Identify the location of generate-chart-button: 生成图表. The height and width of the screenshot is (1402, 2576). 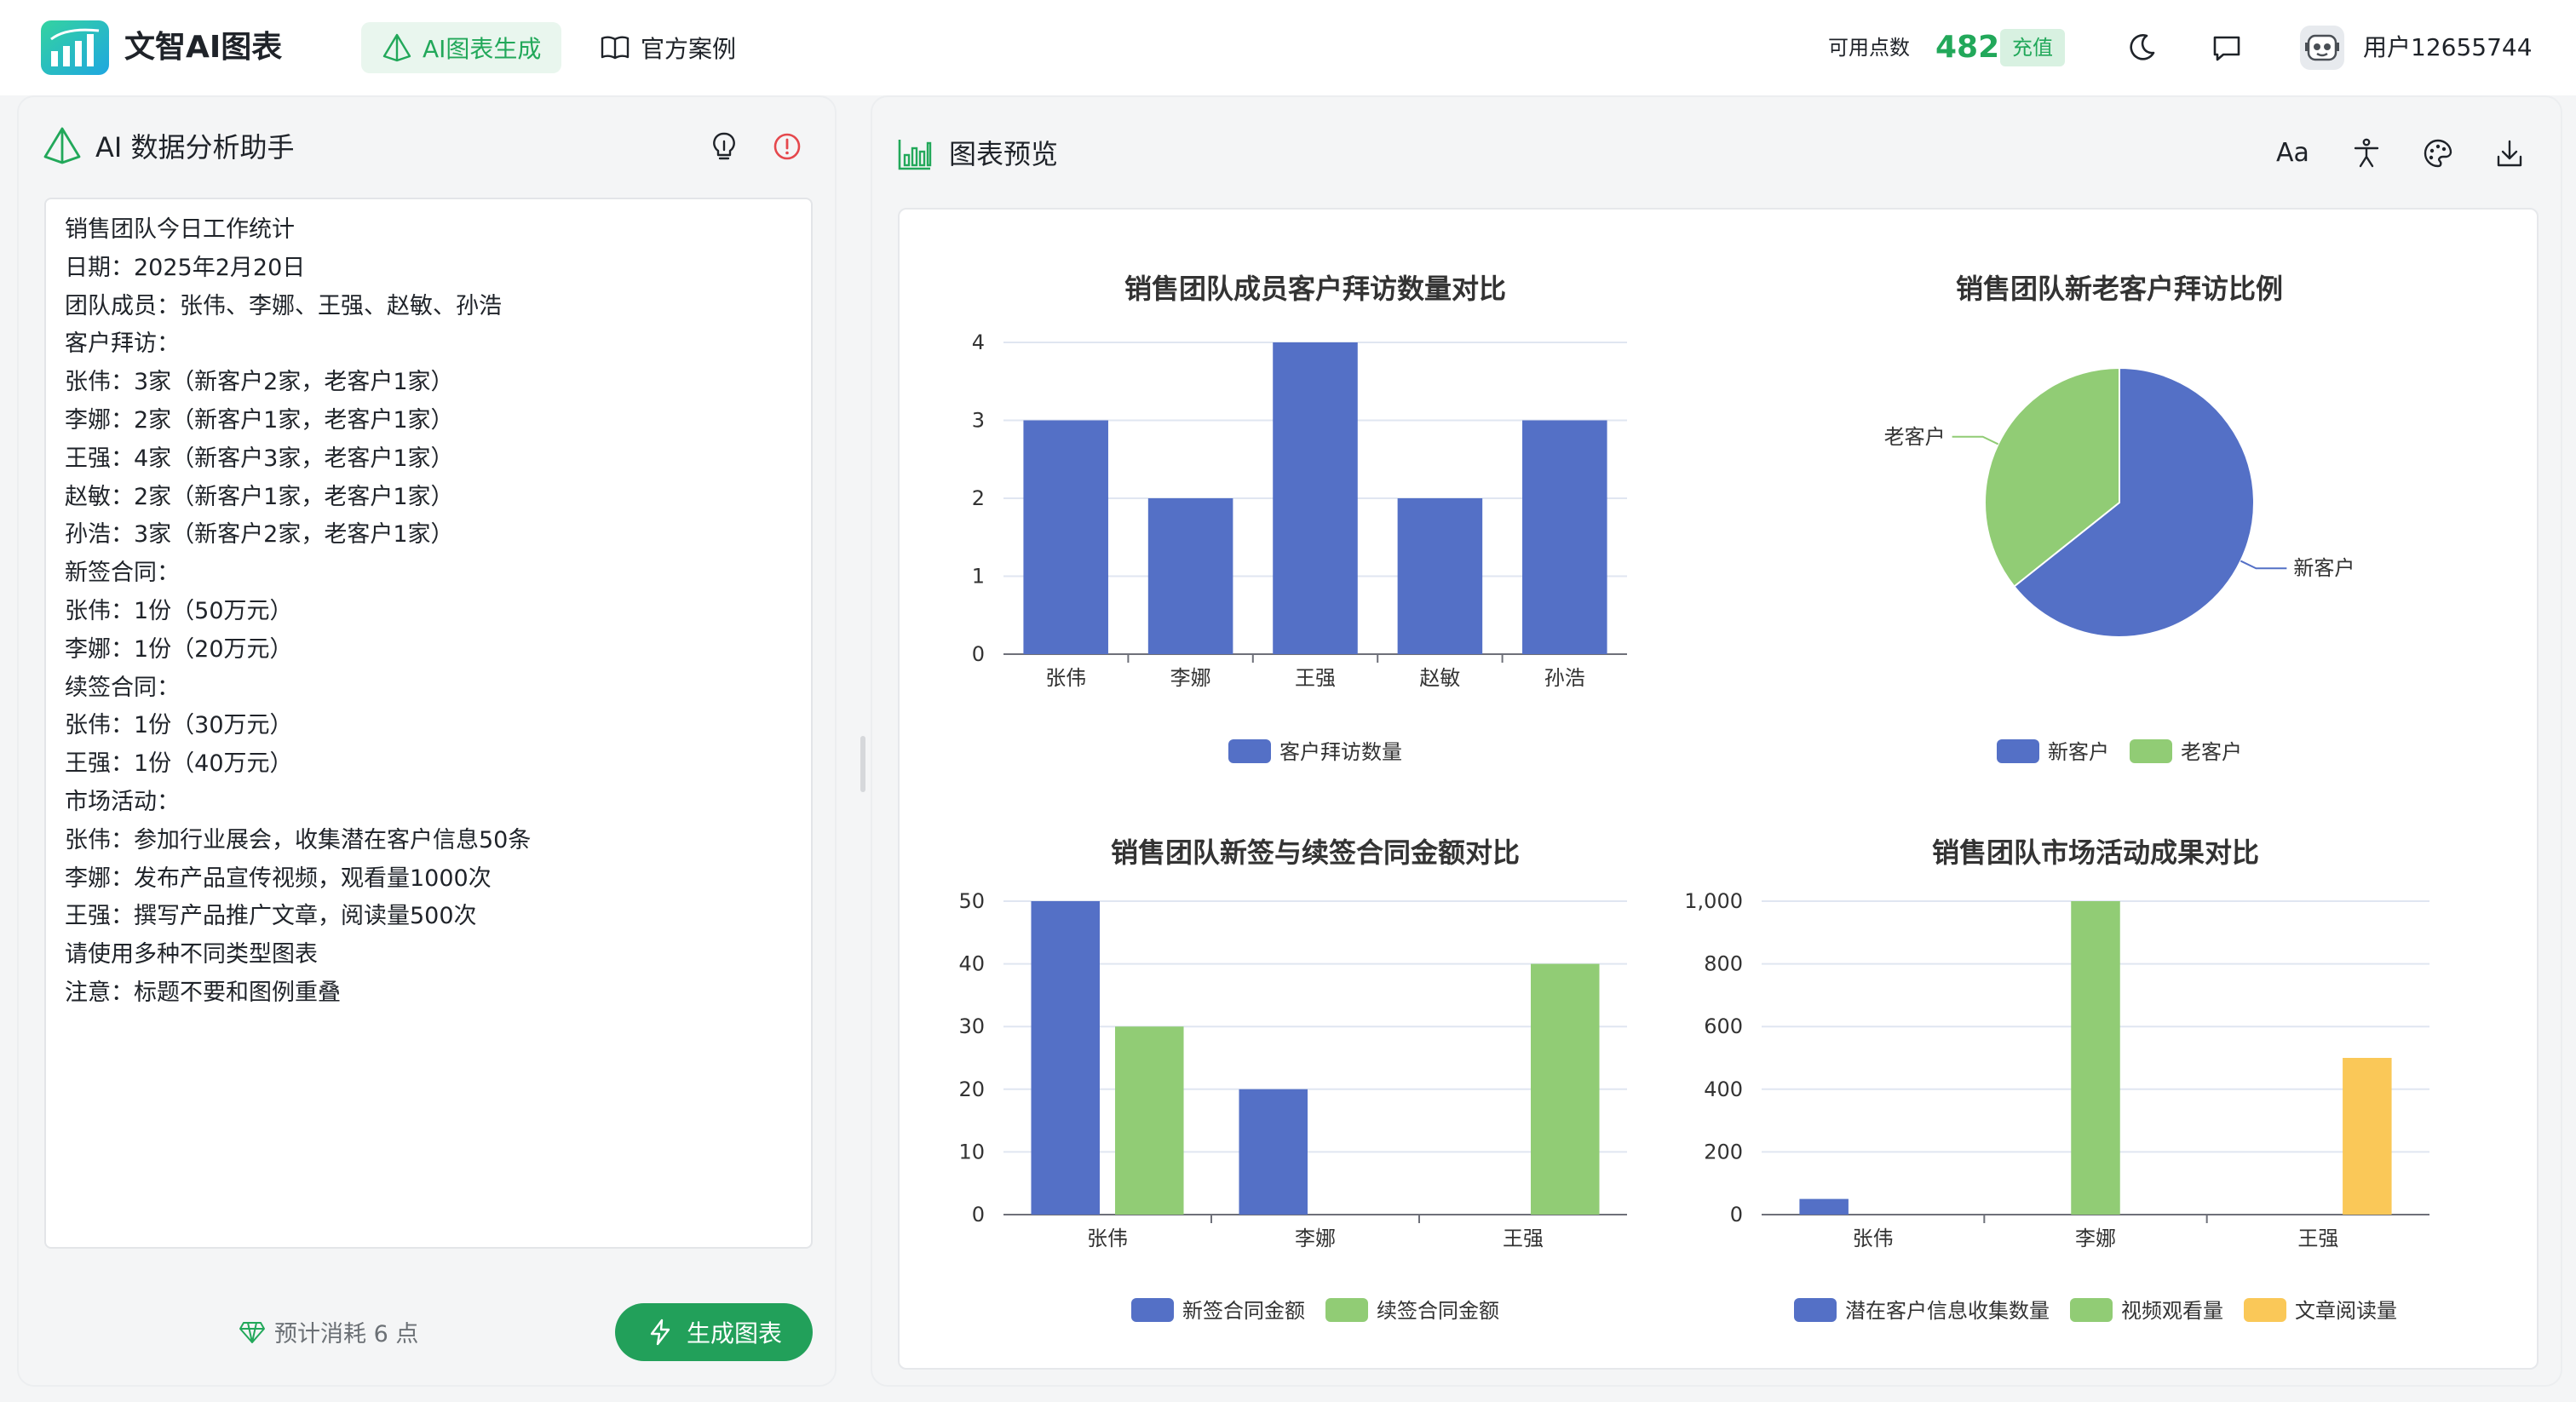
(714, 1332).